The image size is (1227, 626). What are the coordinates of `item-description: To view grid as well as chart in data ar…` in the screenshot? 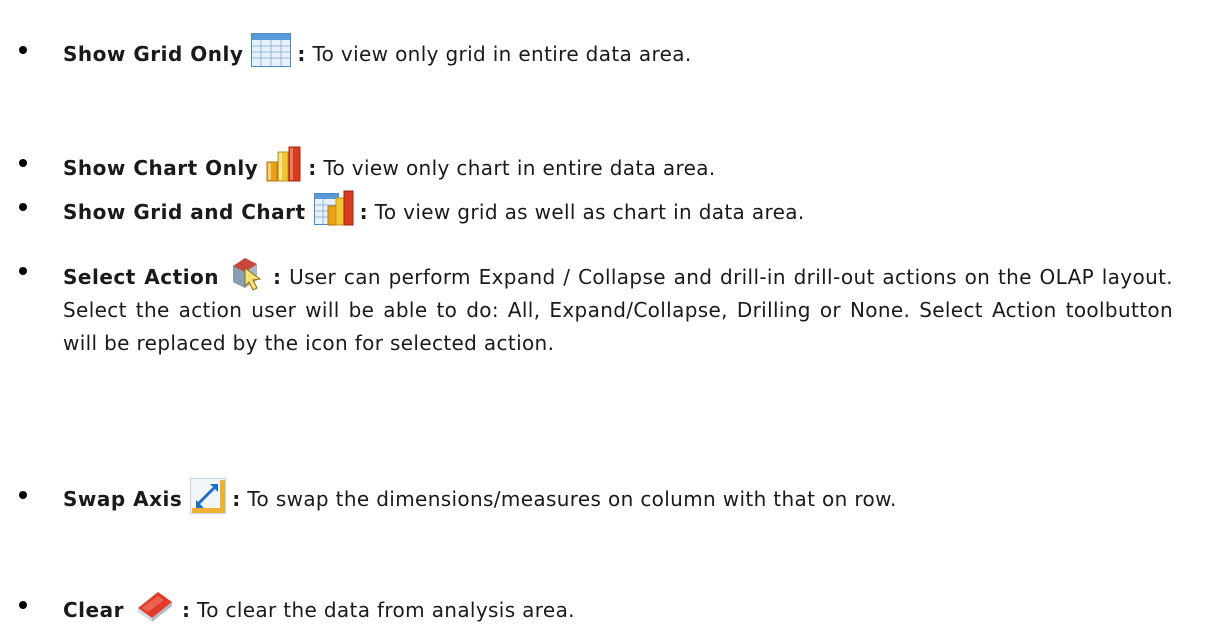 It's located at (589, 212).